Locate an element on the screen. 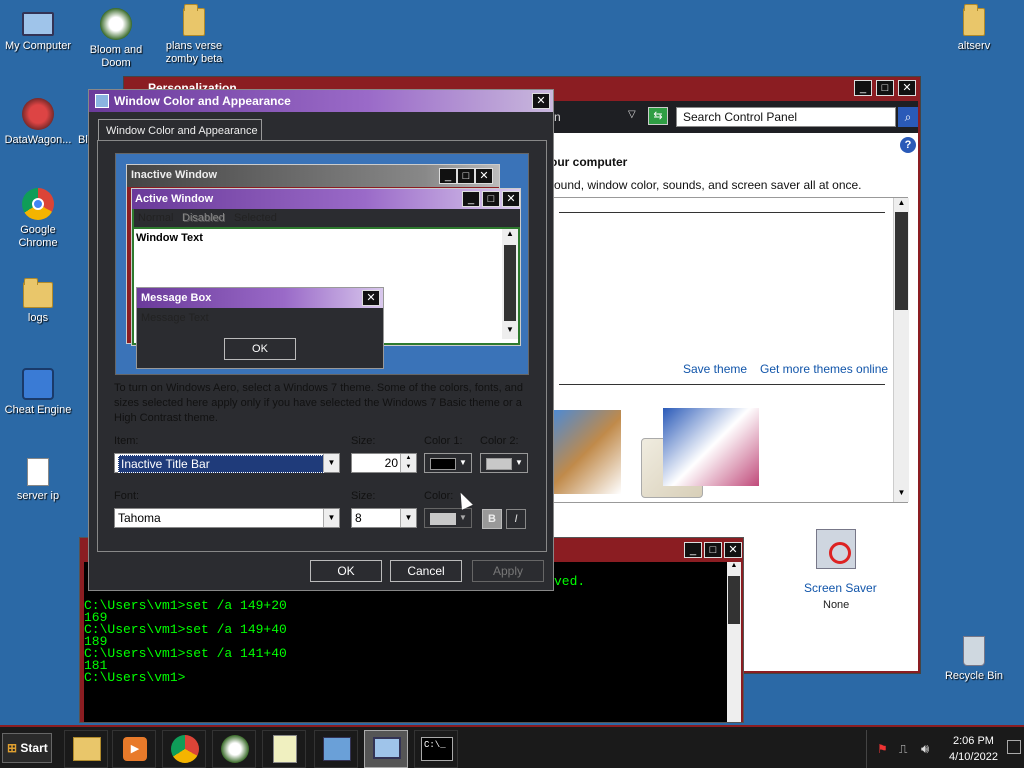 This screenshot has height=768, width=1024. preview-message-box: Message Box ✕ Message Text OK is located at coordinates (260, 328).